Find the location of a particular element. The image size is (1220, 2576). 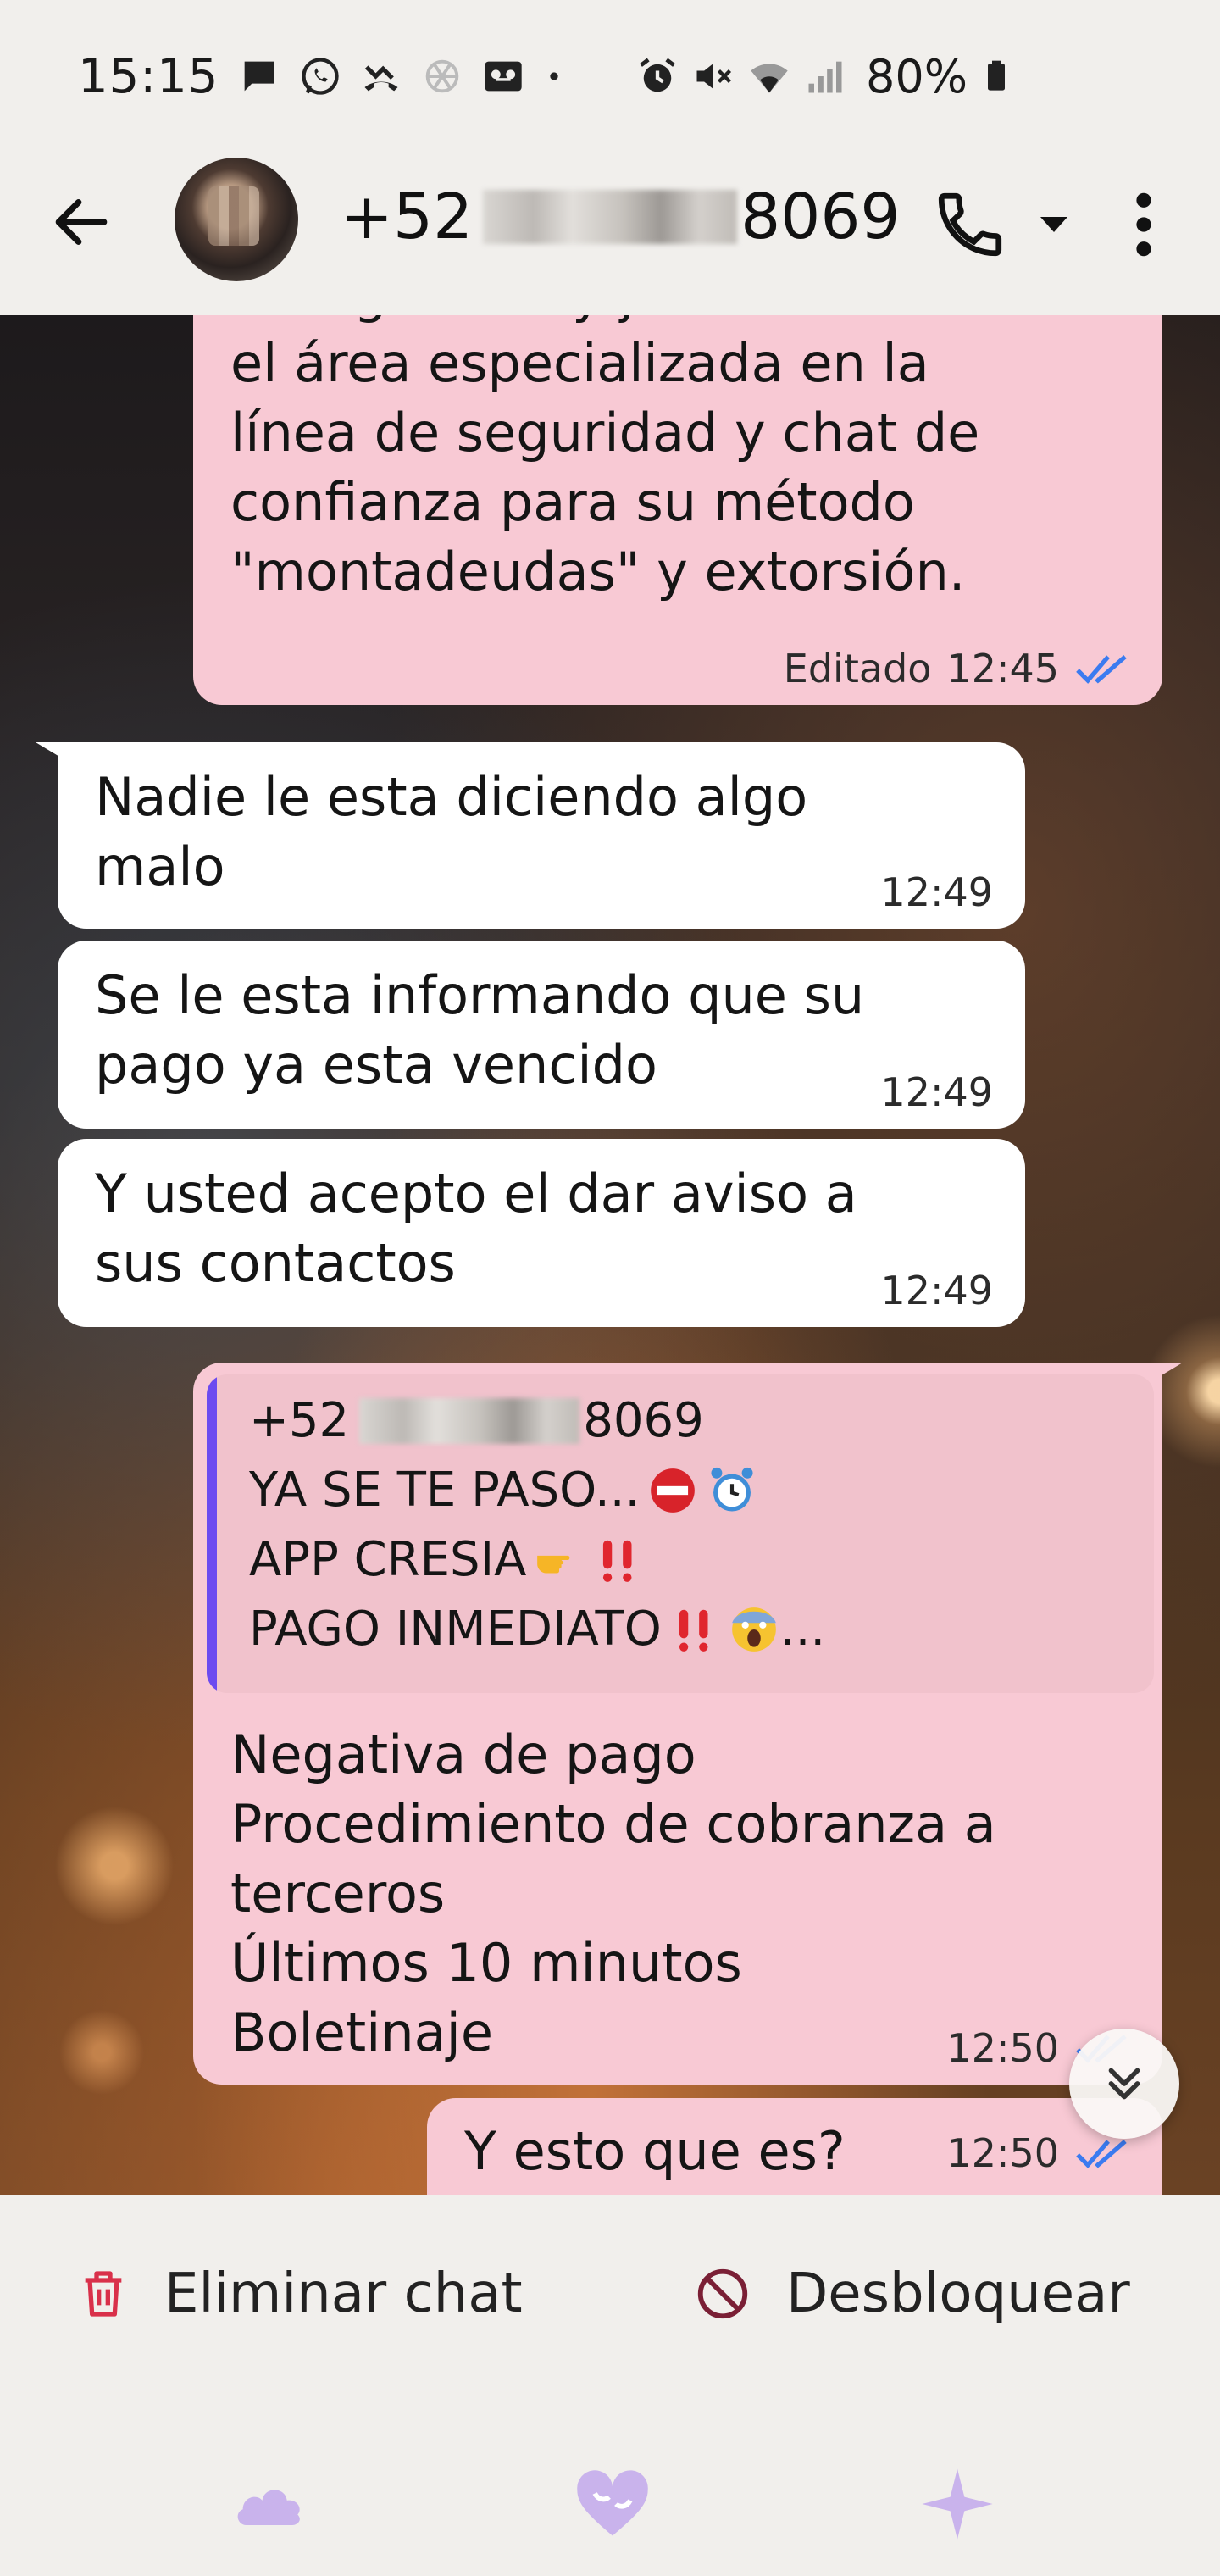

unblock-label: Desbloquear is located at coordinates (958, 2293).